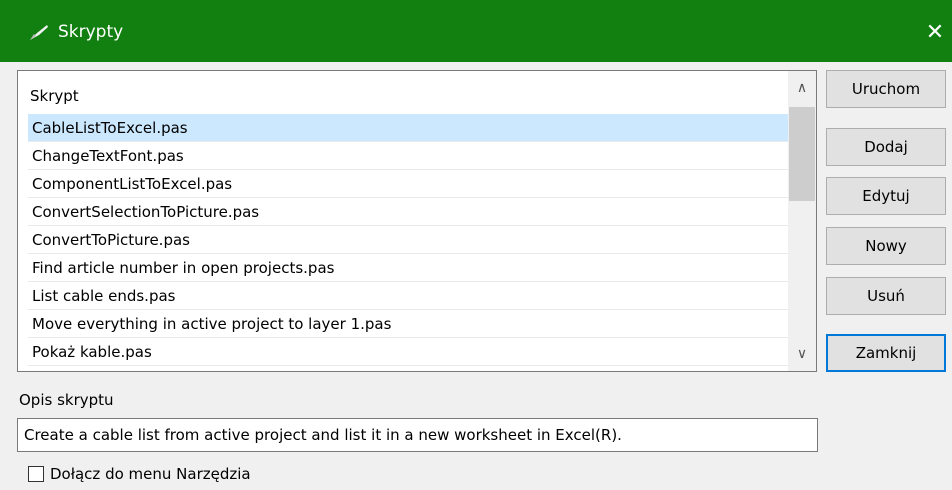 This screenshot has width=952, height=490. I want to click on close-button: Zamknij, so click(886, 353).